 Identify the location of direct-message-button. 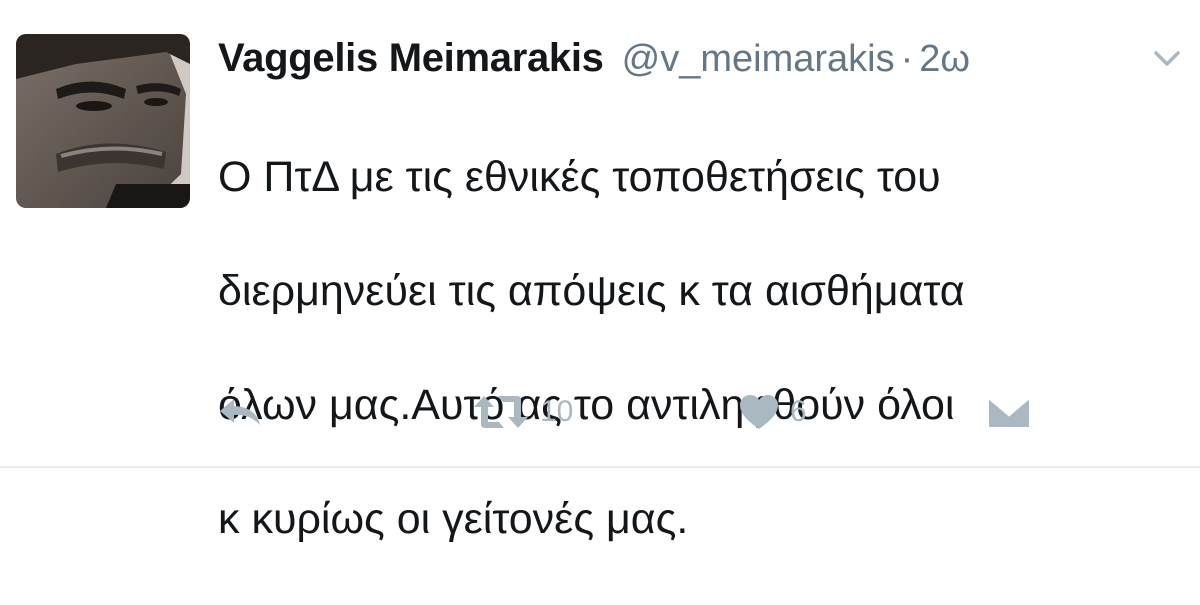
(1009, 412).